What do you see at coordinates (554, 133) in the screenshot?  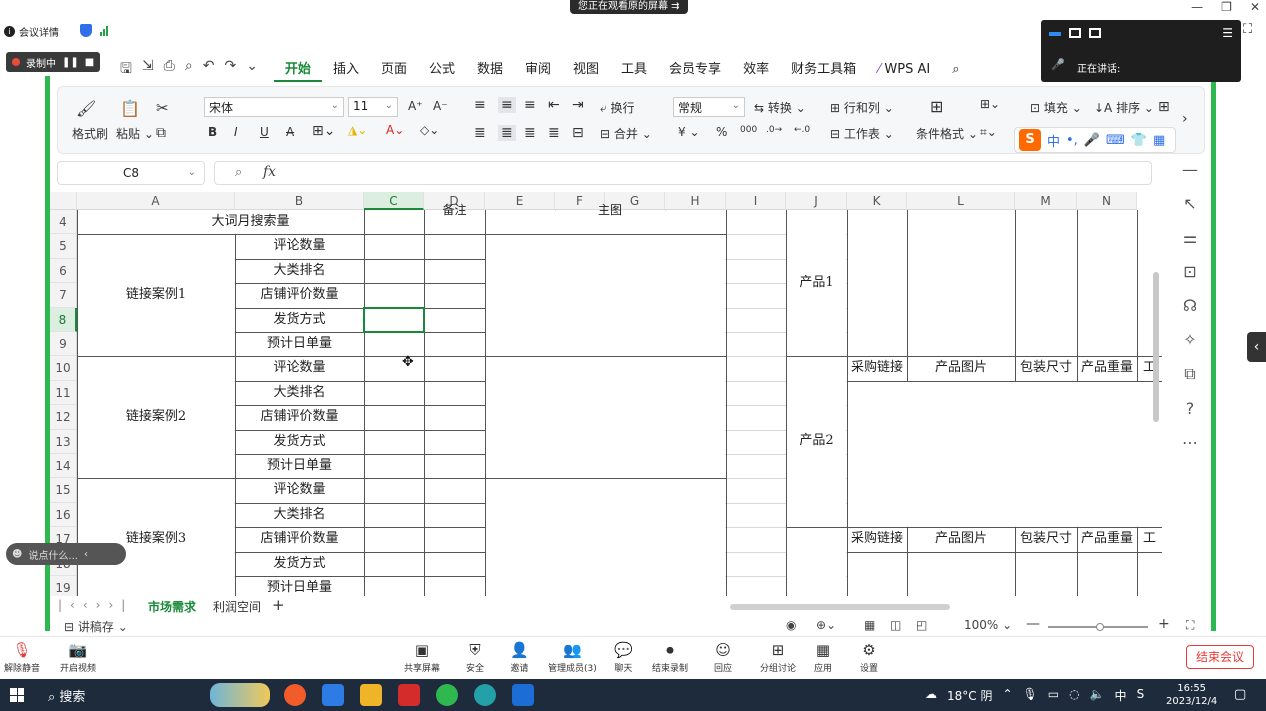 I see `justify-icon: ≣` at bounding box center [554, 133].